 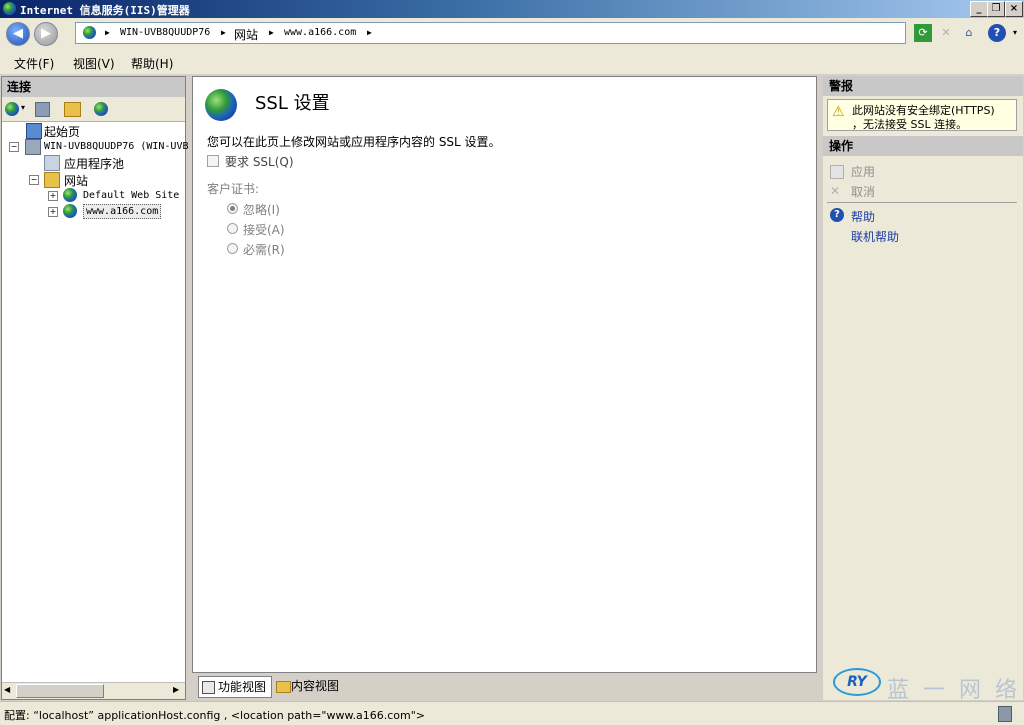 I want to click on tab-feature-view: 功能视图, so click(x=235, y=687).